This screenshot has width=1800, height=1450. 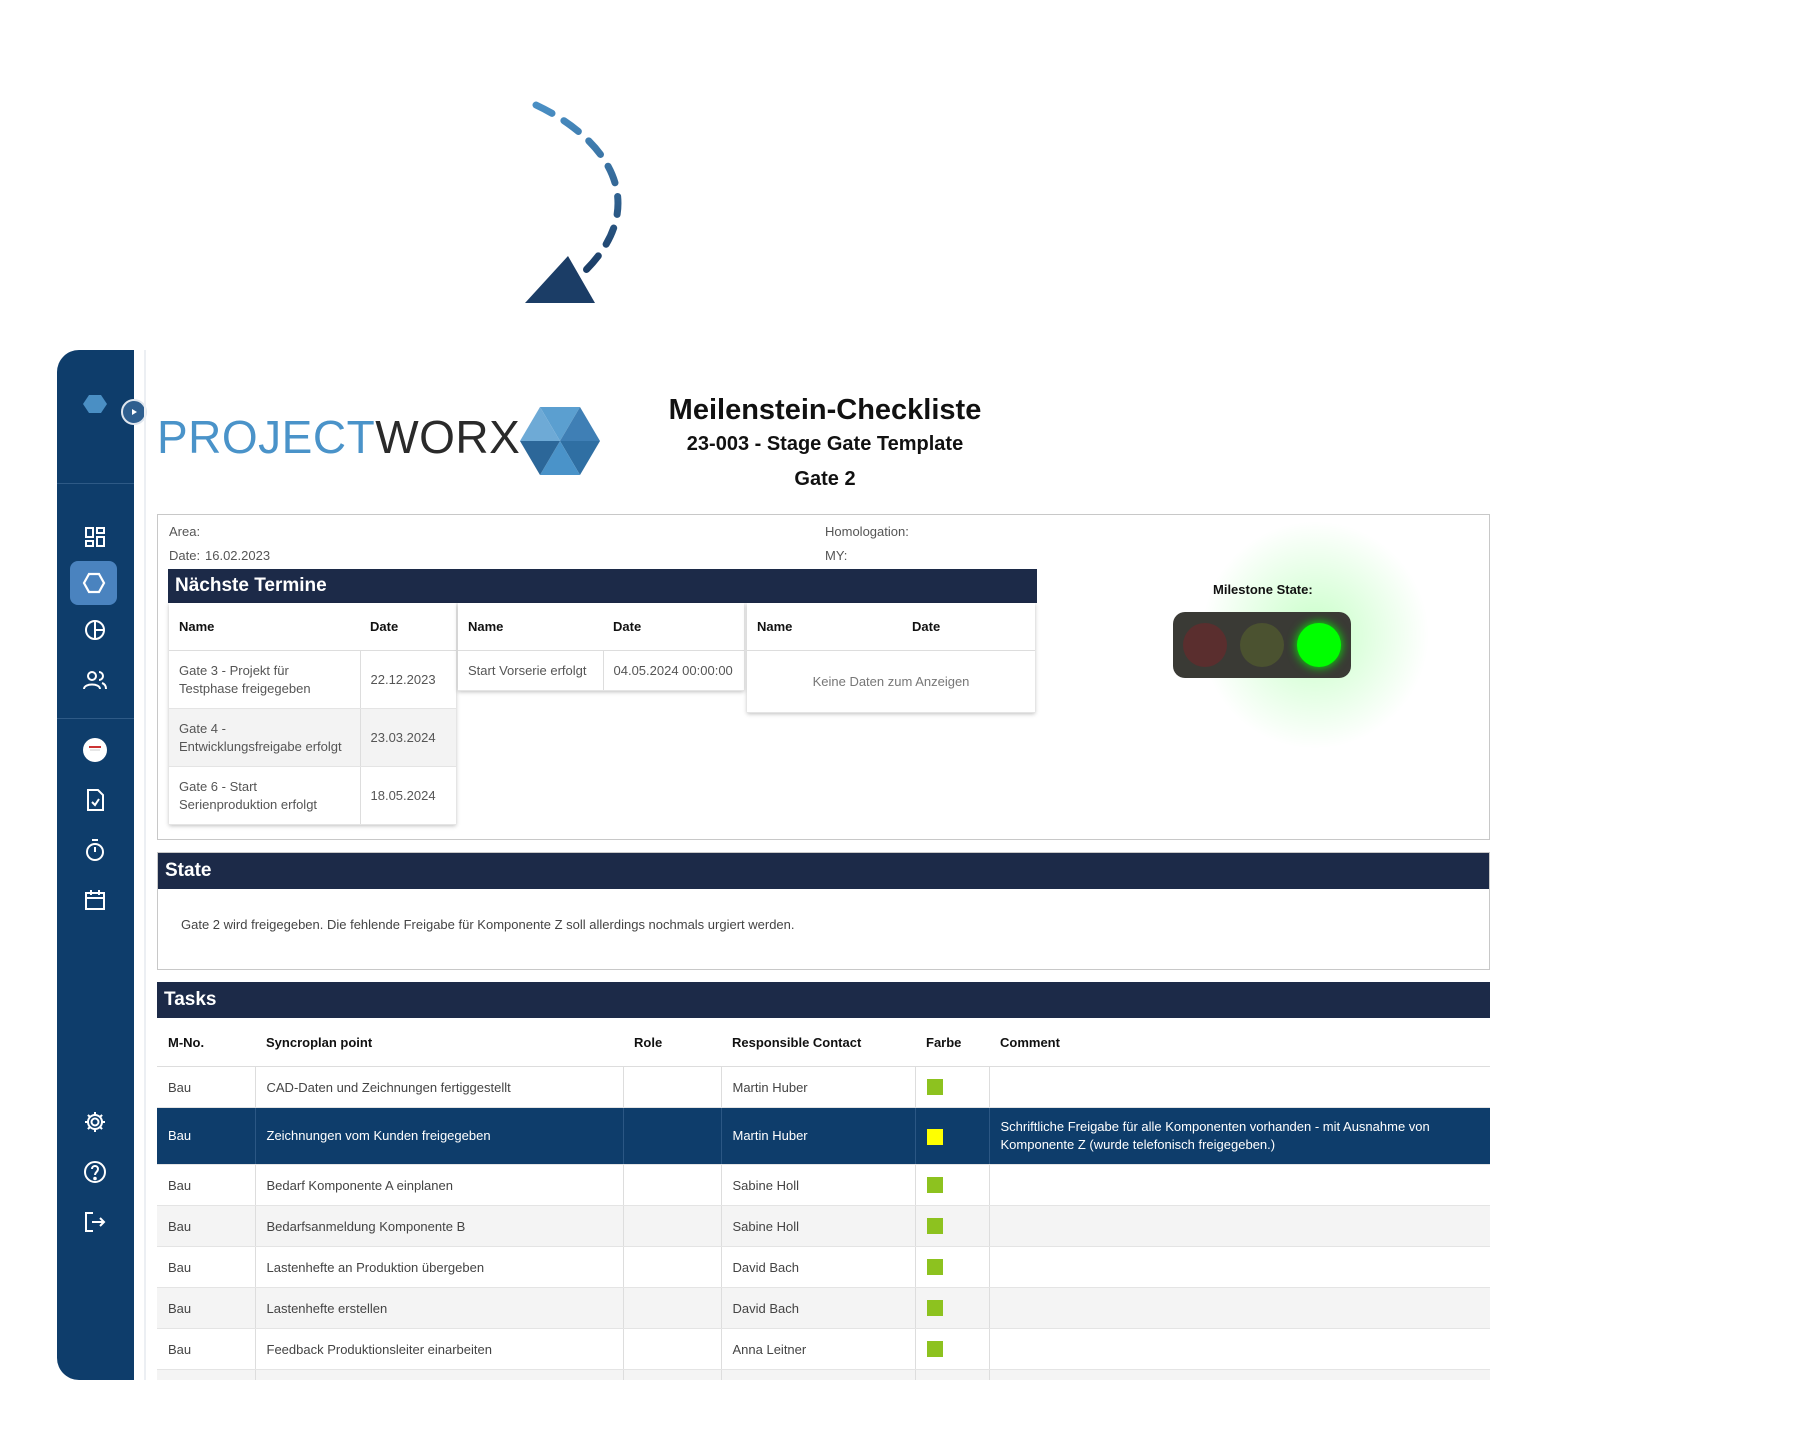 I want to click on users-icon, so click(x=95, y=680).